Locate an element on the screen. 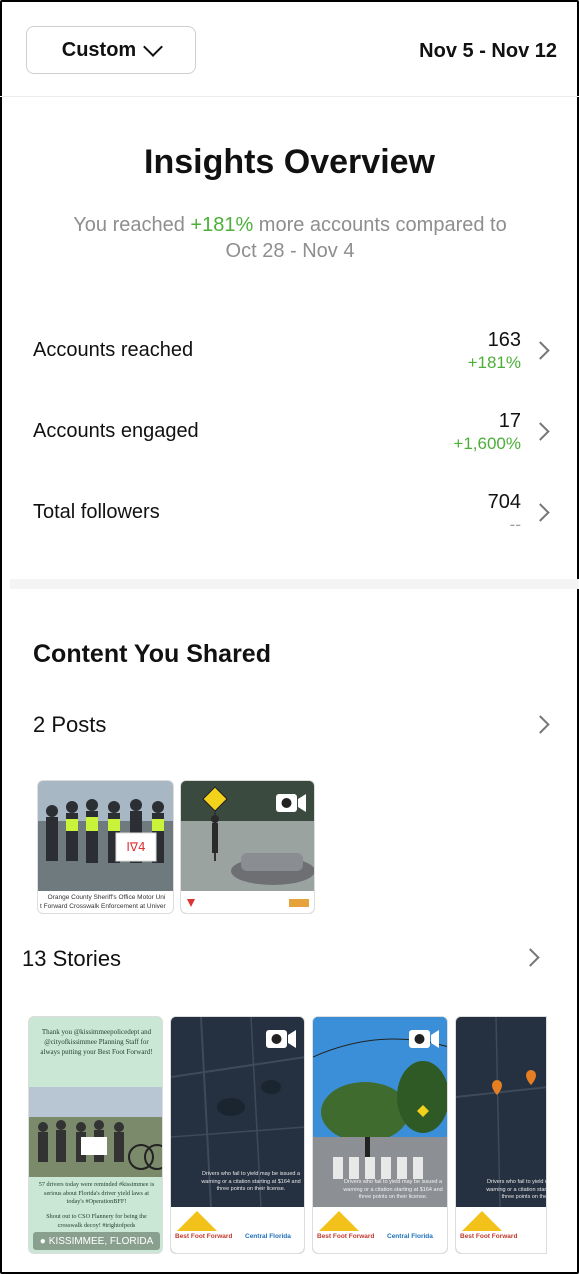 This screenshot has width=579, height=1274. metric-value: 163 is located at coordinates (504, 340).